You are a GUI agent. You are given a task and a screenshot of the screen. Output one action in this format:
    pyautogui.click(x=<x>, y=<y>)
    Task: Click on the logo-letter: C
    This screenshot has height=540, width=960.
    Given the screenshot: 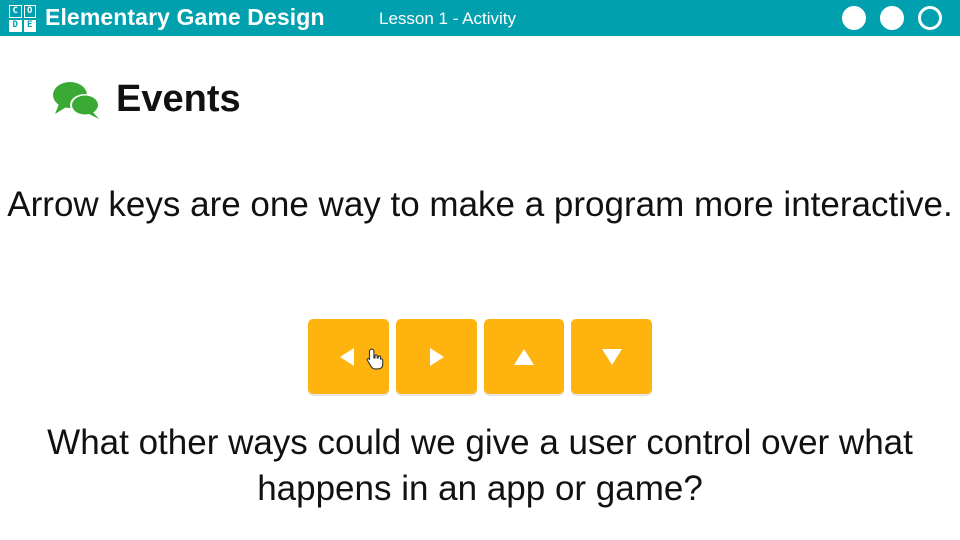 What is the action you would take?
    pyautogui.click(x=15, y=11)
    